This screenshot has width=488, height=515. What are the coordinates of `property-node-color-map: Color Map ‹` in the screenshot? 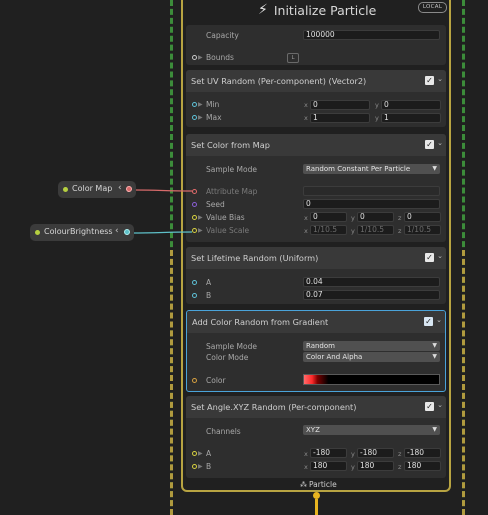 It's located at (97, 189).